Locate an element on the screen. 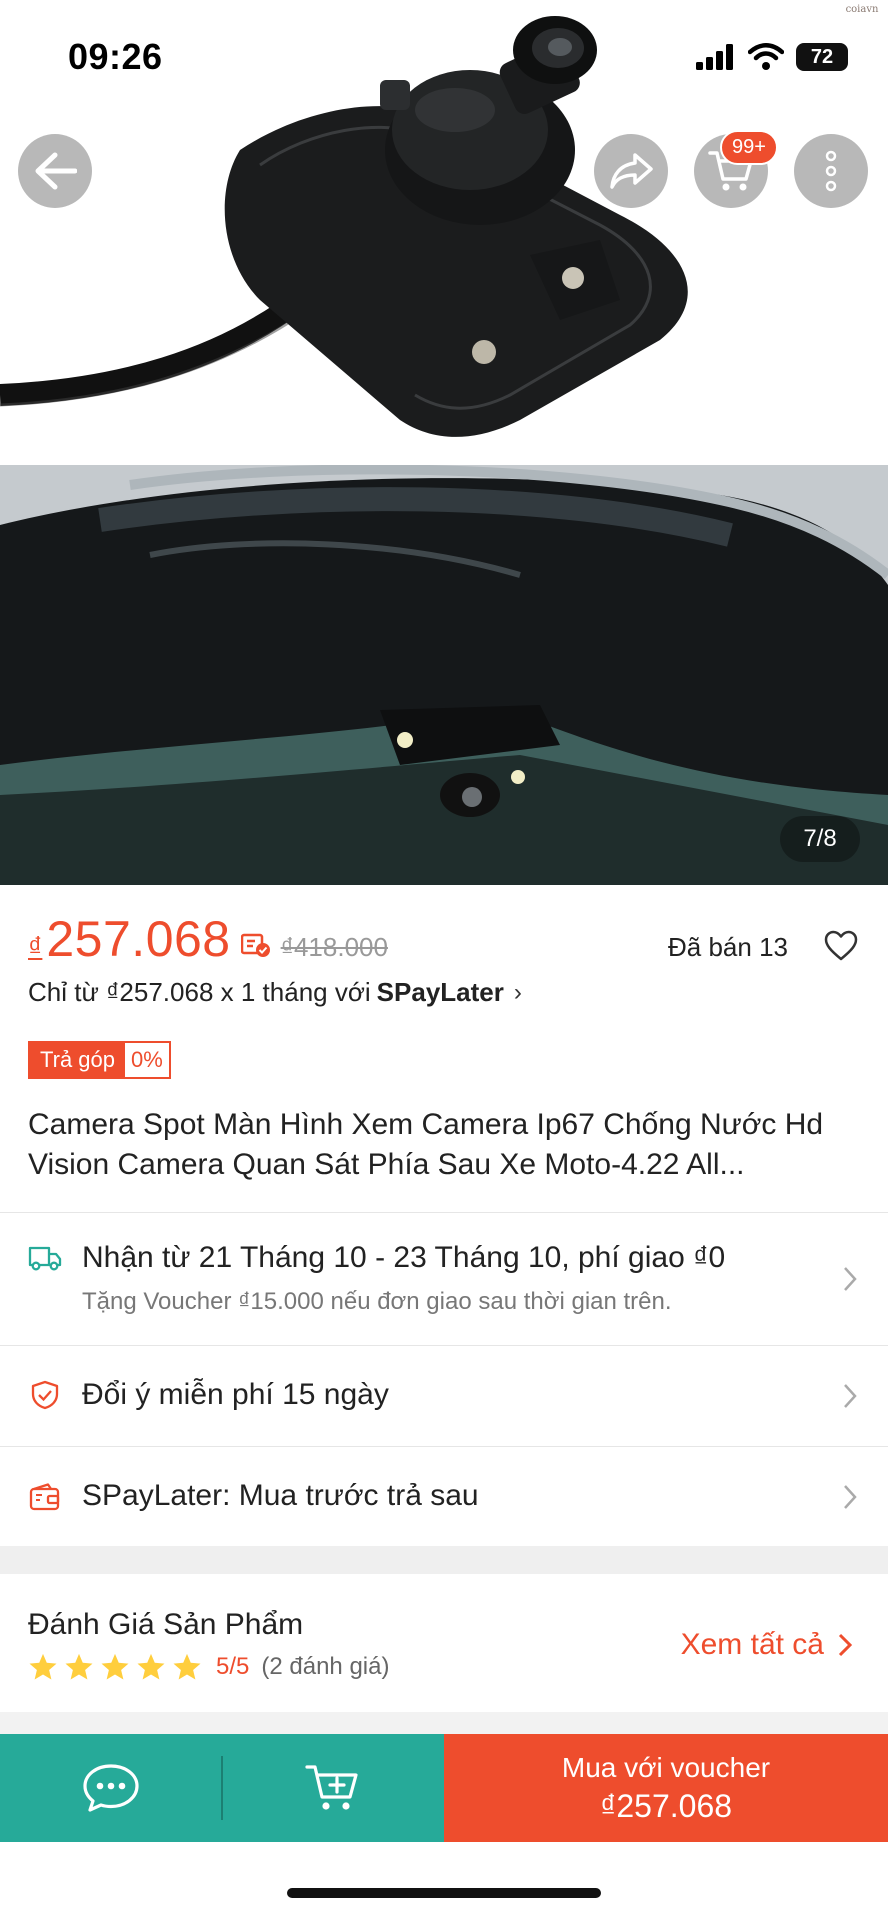 The image size is (888, 1920). sold-count: Đã bán 13 is located at coordinates (728, 947).